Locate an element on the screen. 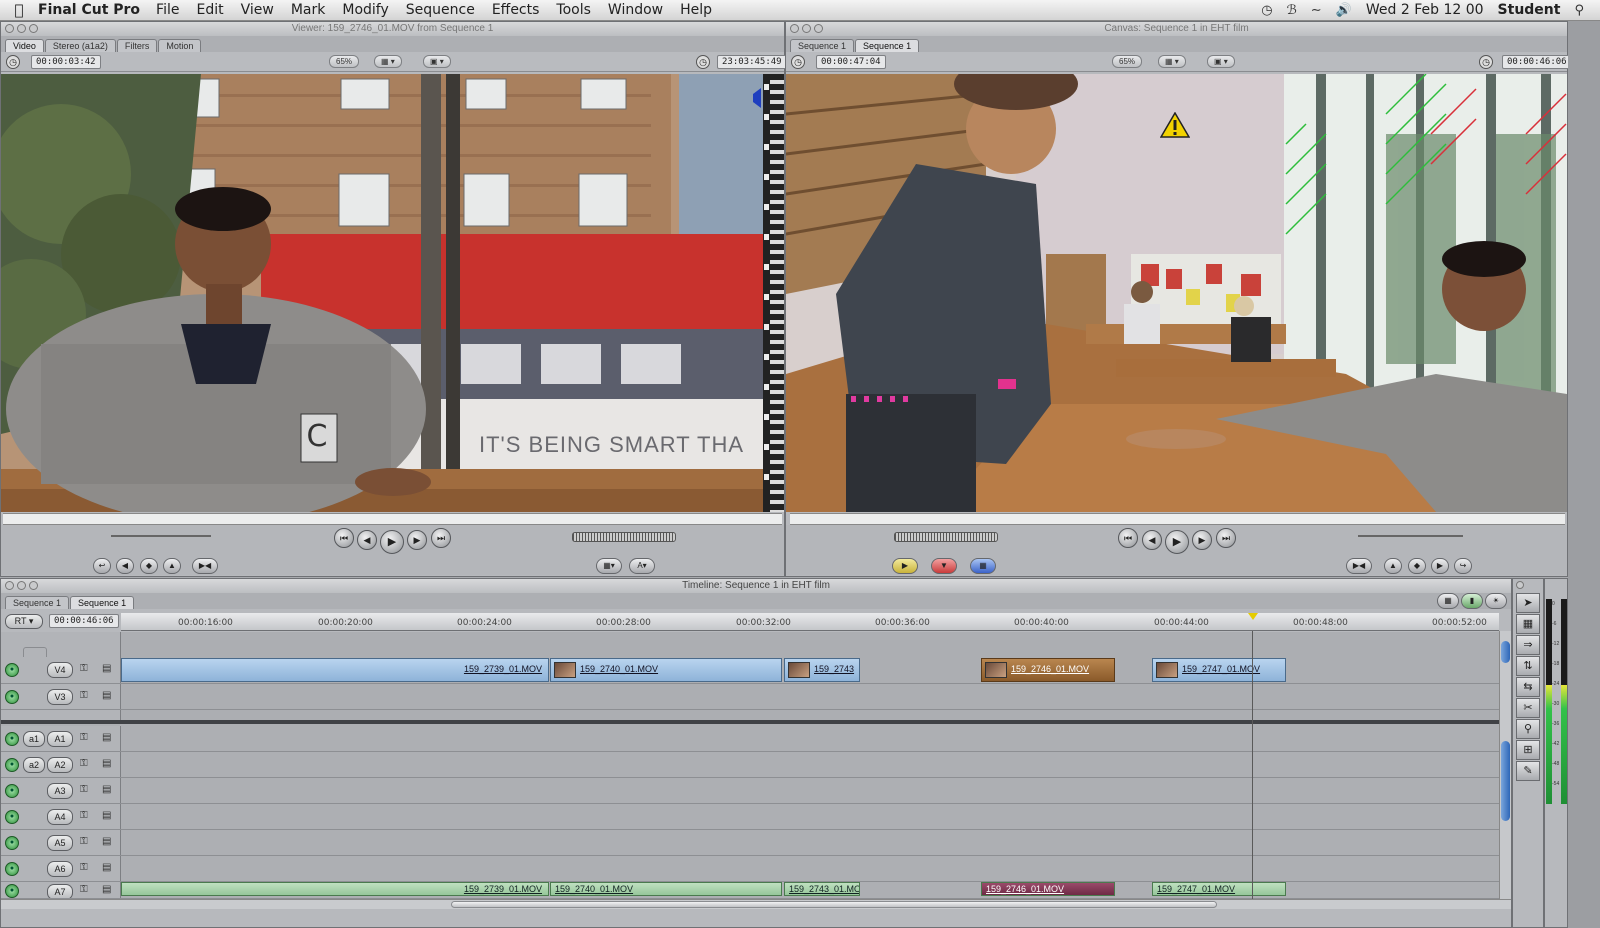  audio-scroll-thumb is located at coordinates (1505, 781).